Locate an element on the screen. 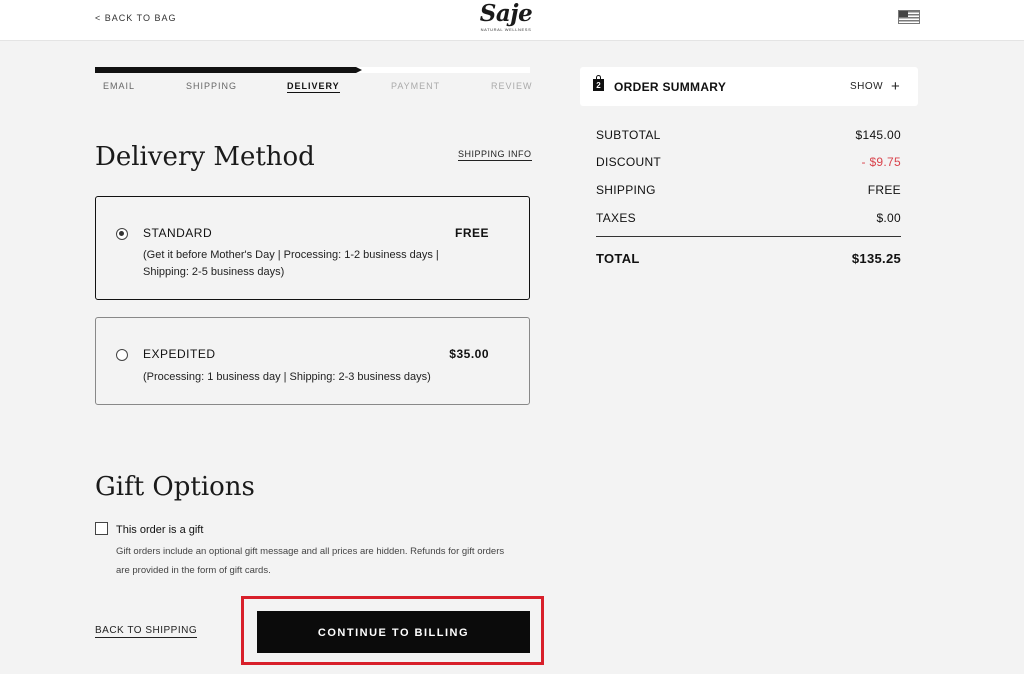  gift-checkbox is located at coordinates (101, 528).